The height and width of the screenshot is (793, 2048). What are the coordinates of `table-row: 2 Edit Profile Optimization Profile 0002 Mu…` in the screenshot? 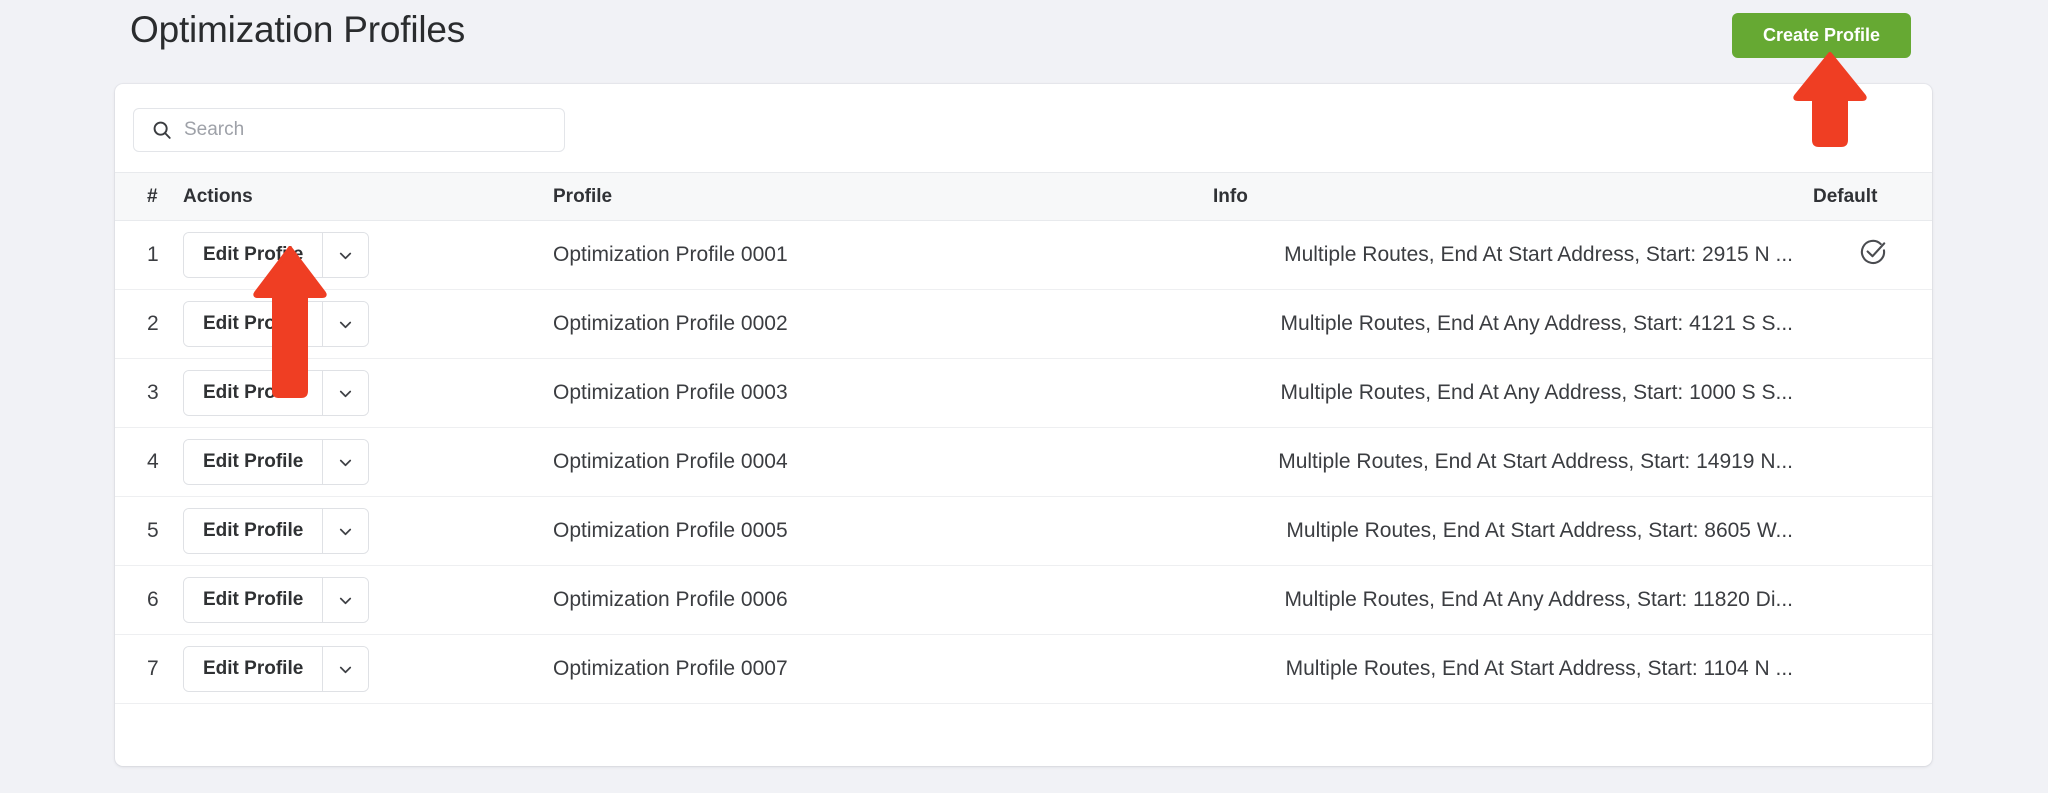 It's located at (1023, 324).